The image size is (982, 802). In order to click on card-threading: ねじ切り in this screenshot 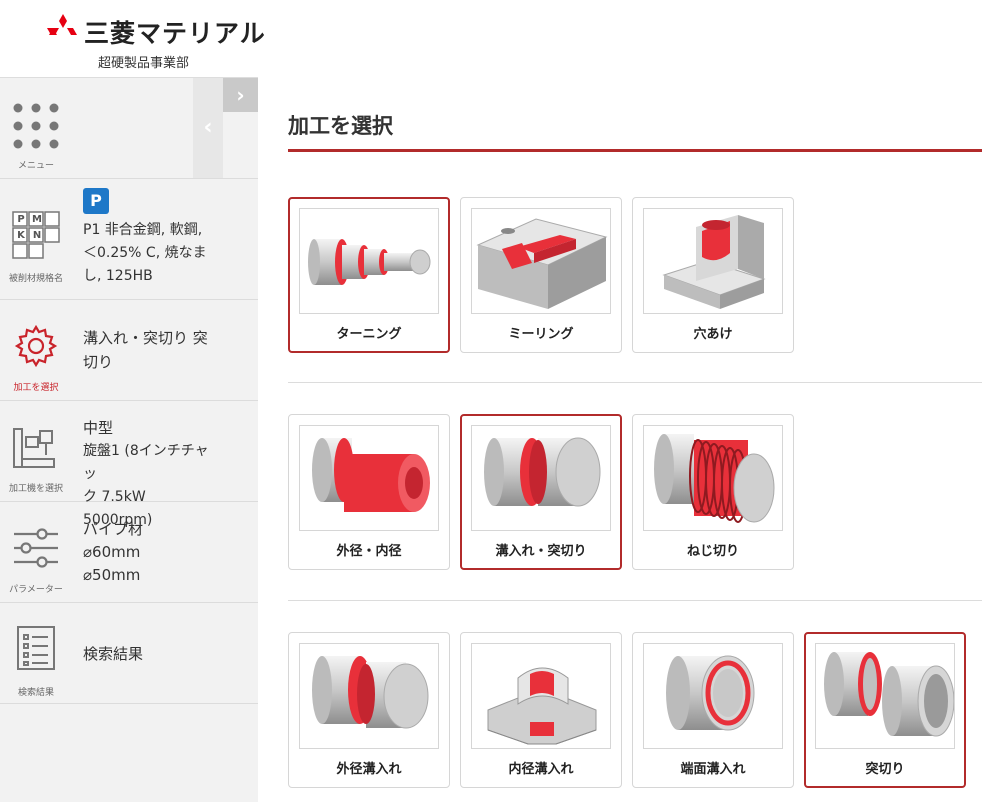, I will do `click(713, 492)`.